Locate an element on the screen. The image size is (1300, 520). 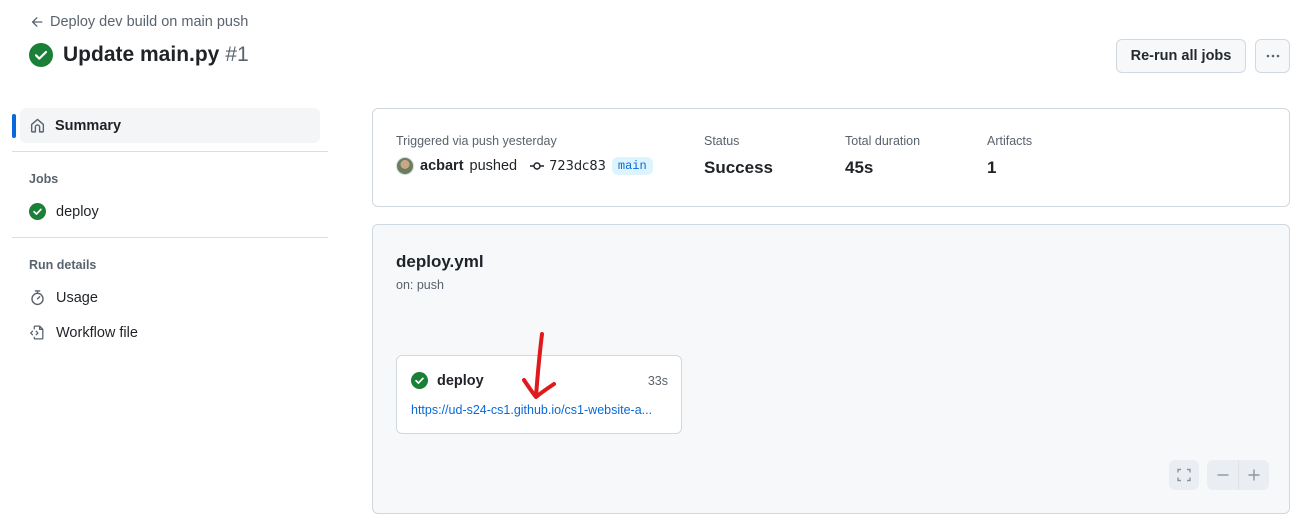
zoom-in-button is located at coordinates (1253, 475).